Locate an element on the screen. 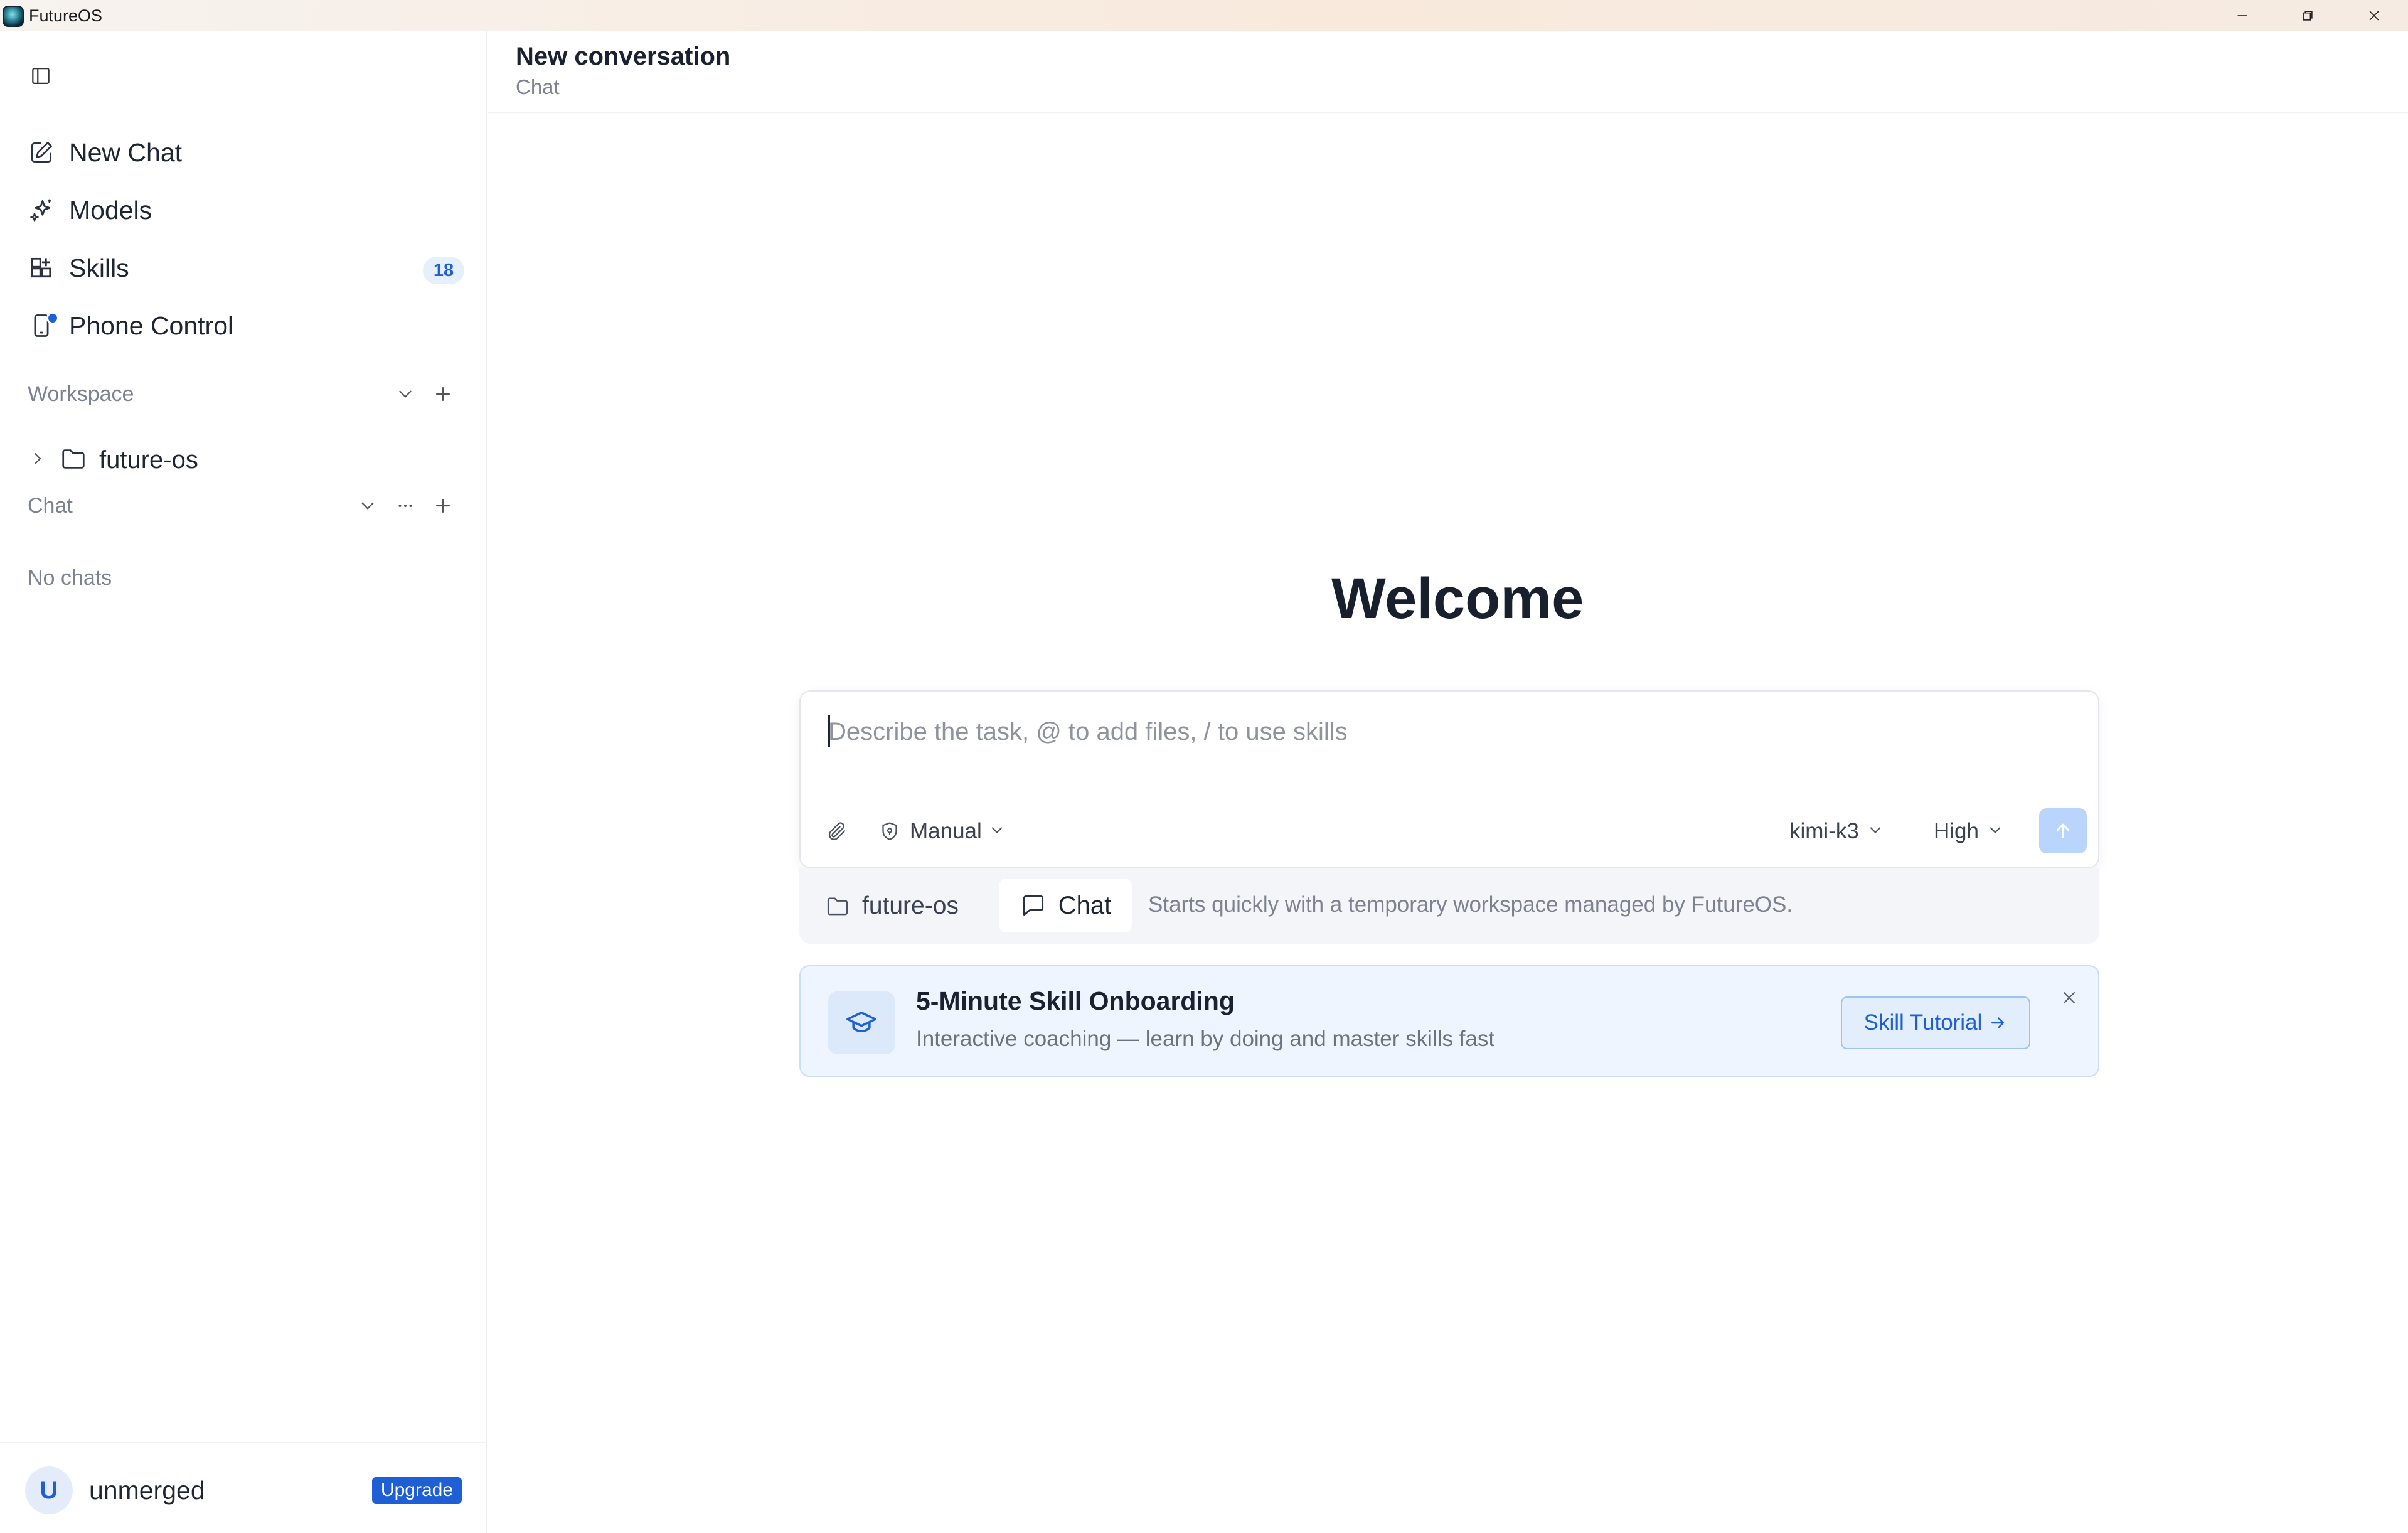 The image size is (2408, 1533). upgrade-button: Upgrade is located at coordinates (416, 1490).